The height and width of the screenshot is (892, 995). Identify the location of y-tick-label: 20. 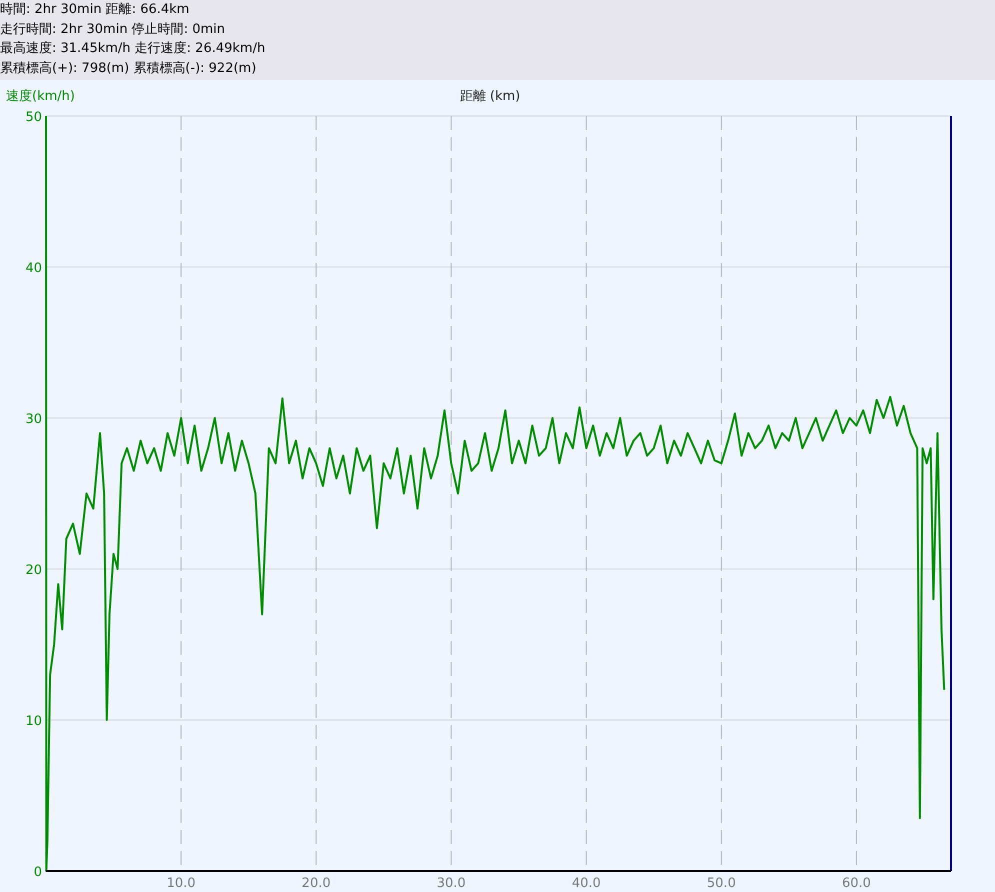
(33, 570).